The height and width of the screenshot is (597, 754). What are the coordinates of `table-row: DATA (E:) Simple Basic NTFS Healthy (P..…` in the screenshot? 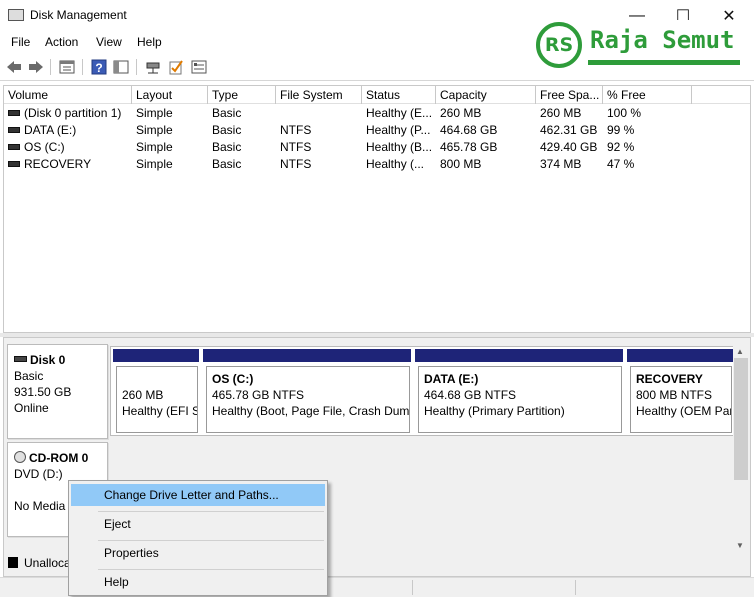 It's located at (377, 130).